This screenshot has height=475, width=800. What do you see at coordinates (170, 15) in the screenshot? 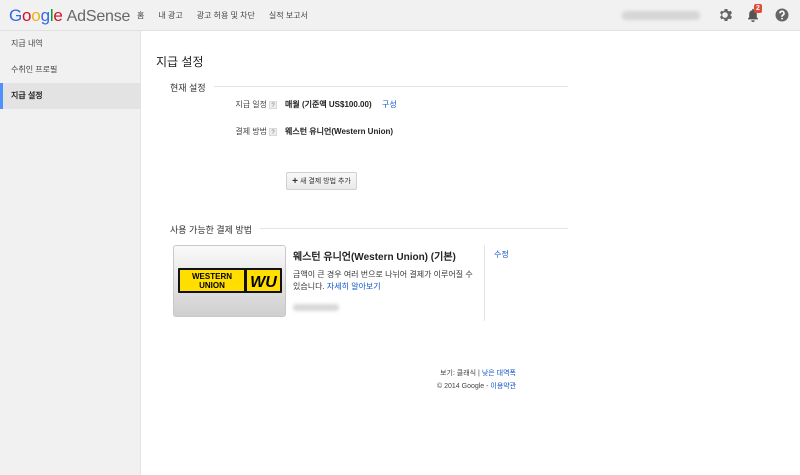
I see `nav-my-ads: 내 광고` at bounding box center [170, 15].